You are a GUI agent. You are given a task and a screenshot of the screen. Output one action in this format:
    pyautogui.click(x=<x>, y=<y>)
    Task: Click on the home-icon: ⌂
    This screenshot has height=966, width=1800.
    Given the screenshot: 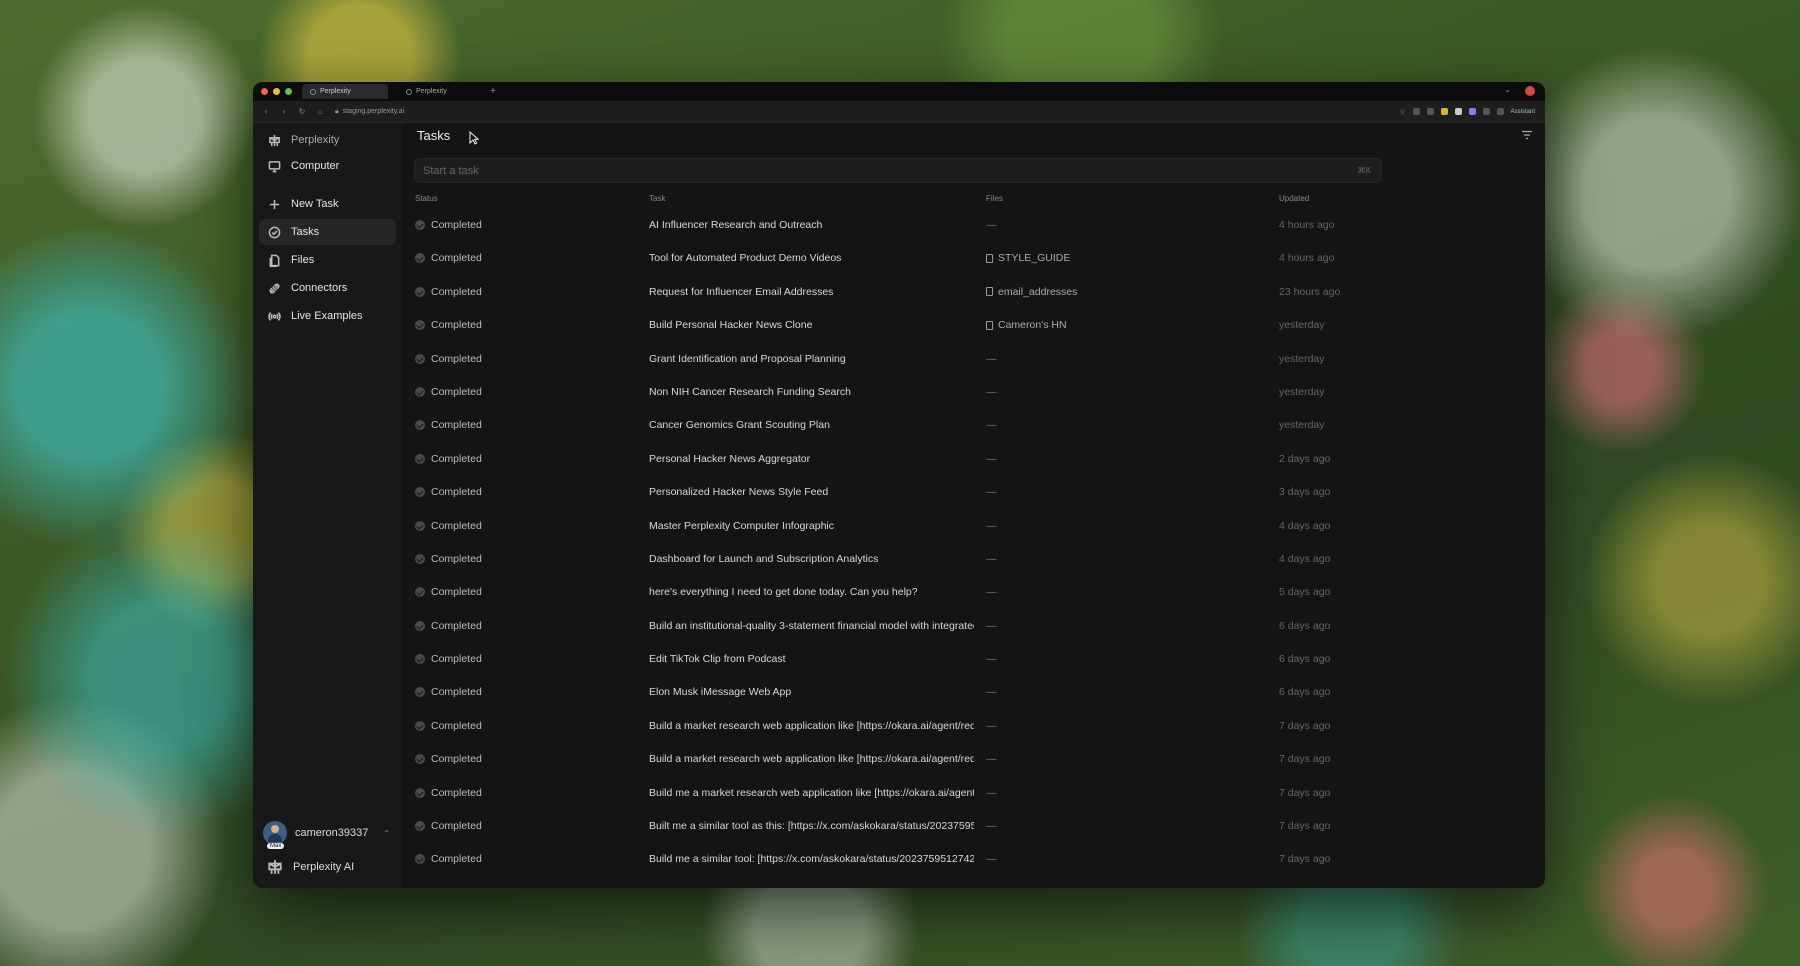 What is the action you would take?
    pyautogui.click(x=320, y=111)
    